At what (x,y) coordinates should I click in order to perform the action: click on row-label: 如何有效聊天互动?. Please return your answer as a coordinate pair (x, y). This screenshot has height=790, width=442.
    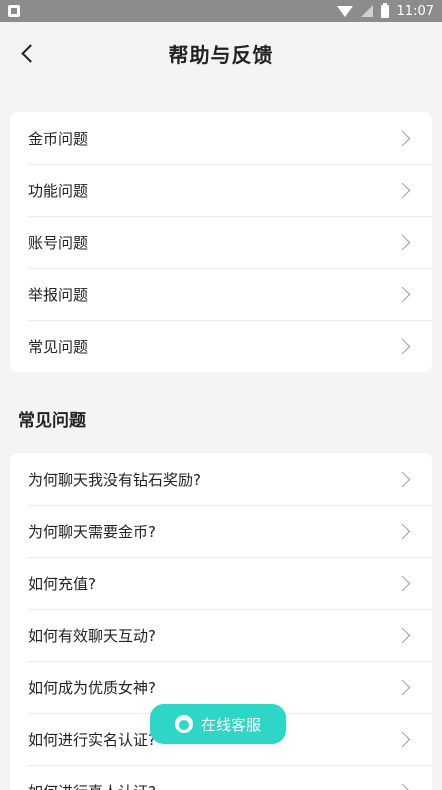
    Looking at the image, I should click on (92, 635).